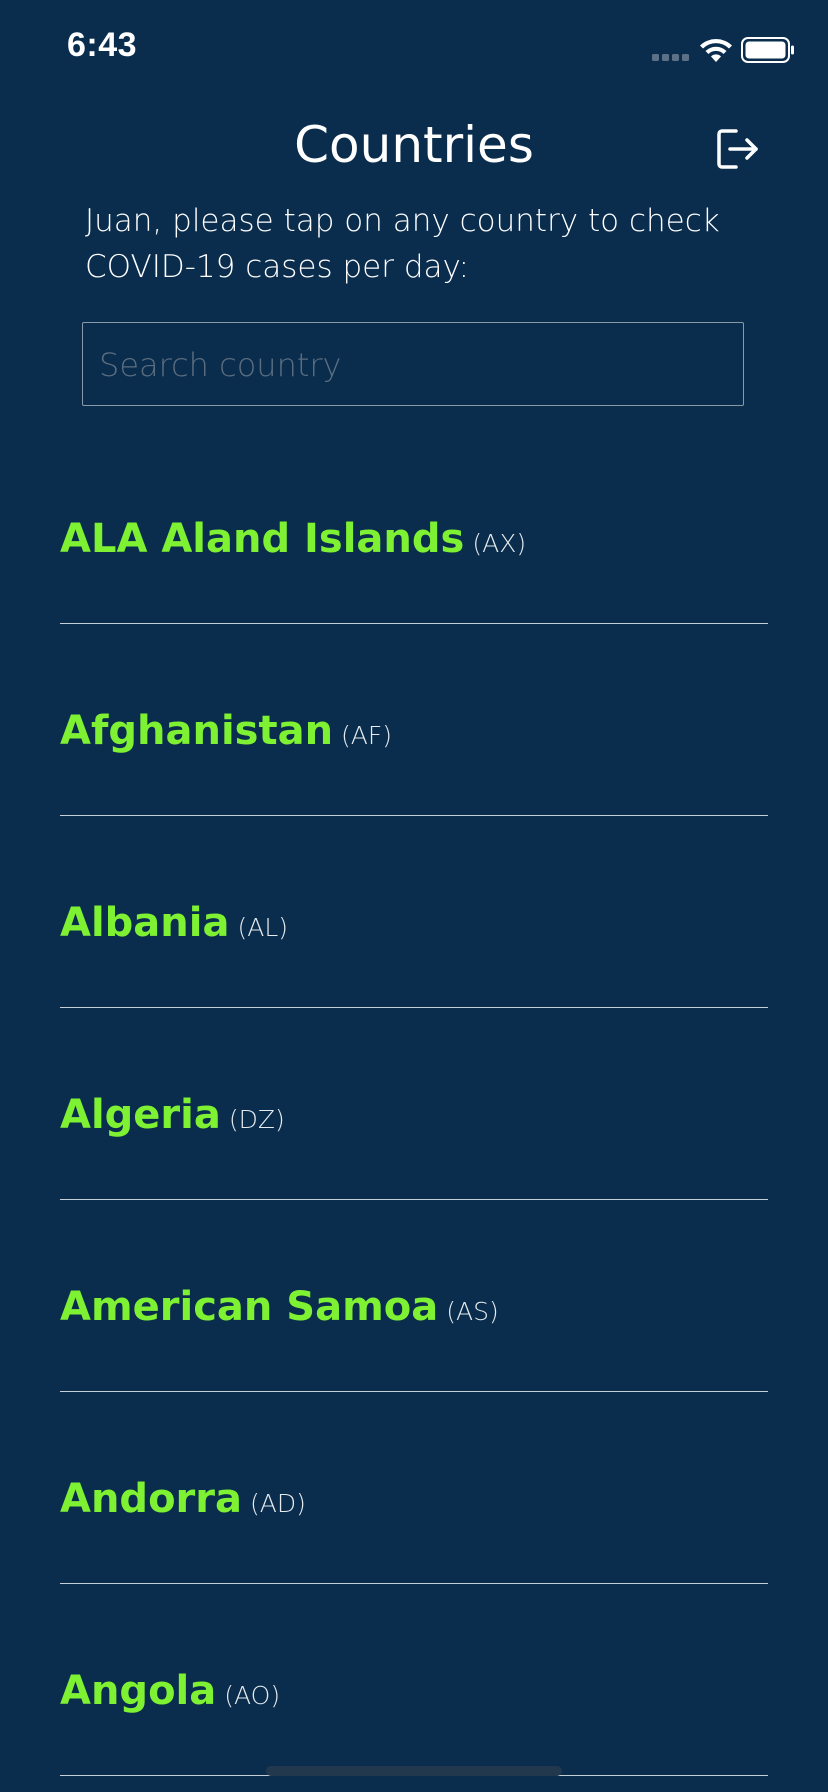  What do you see at coordinates (197, 731) in the screenshot?
I see `country-name: Afghanistan` at bounding box center [197, 731].